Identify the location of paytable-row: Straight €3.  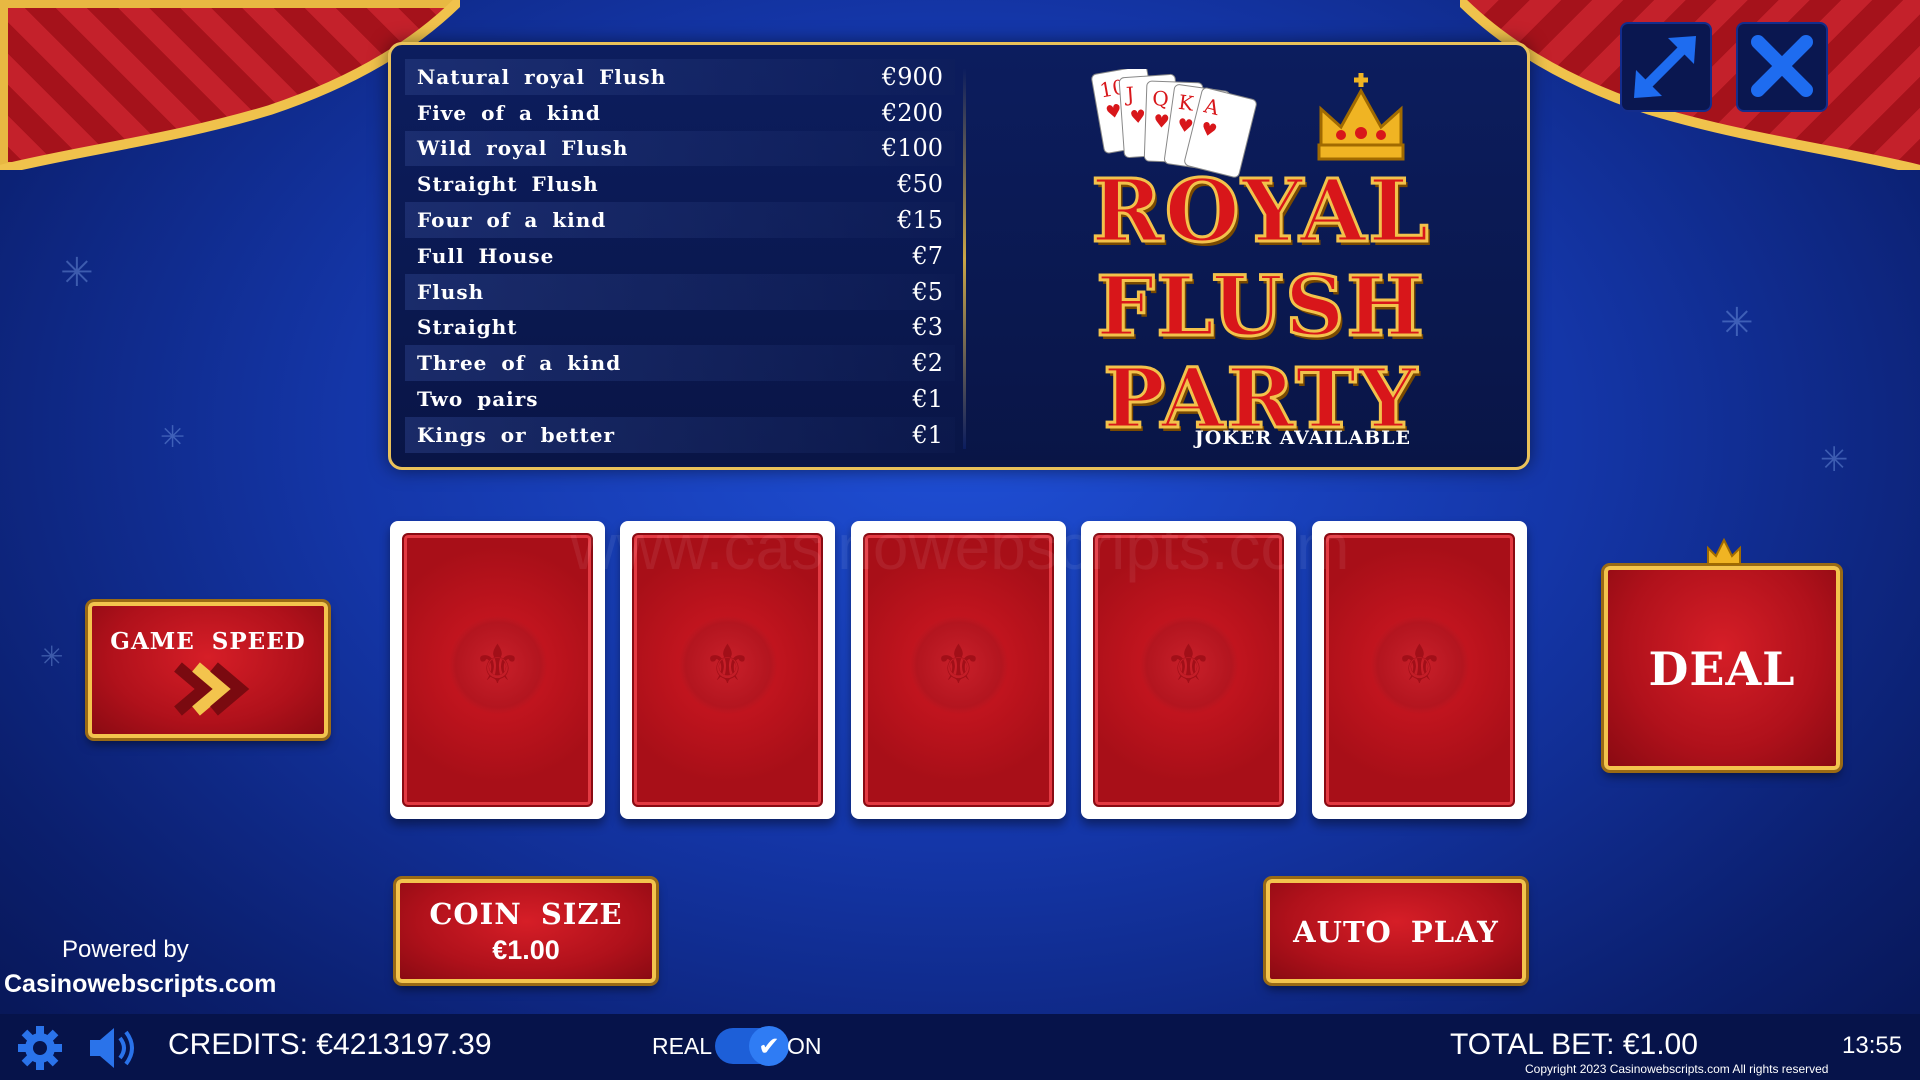
(680, 328).